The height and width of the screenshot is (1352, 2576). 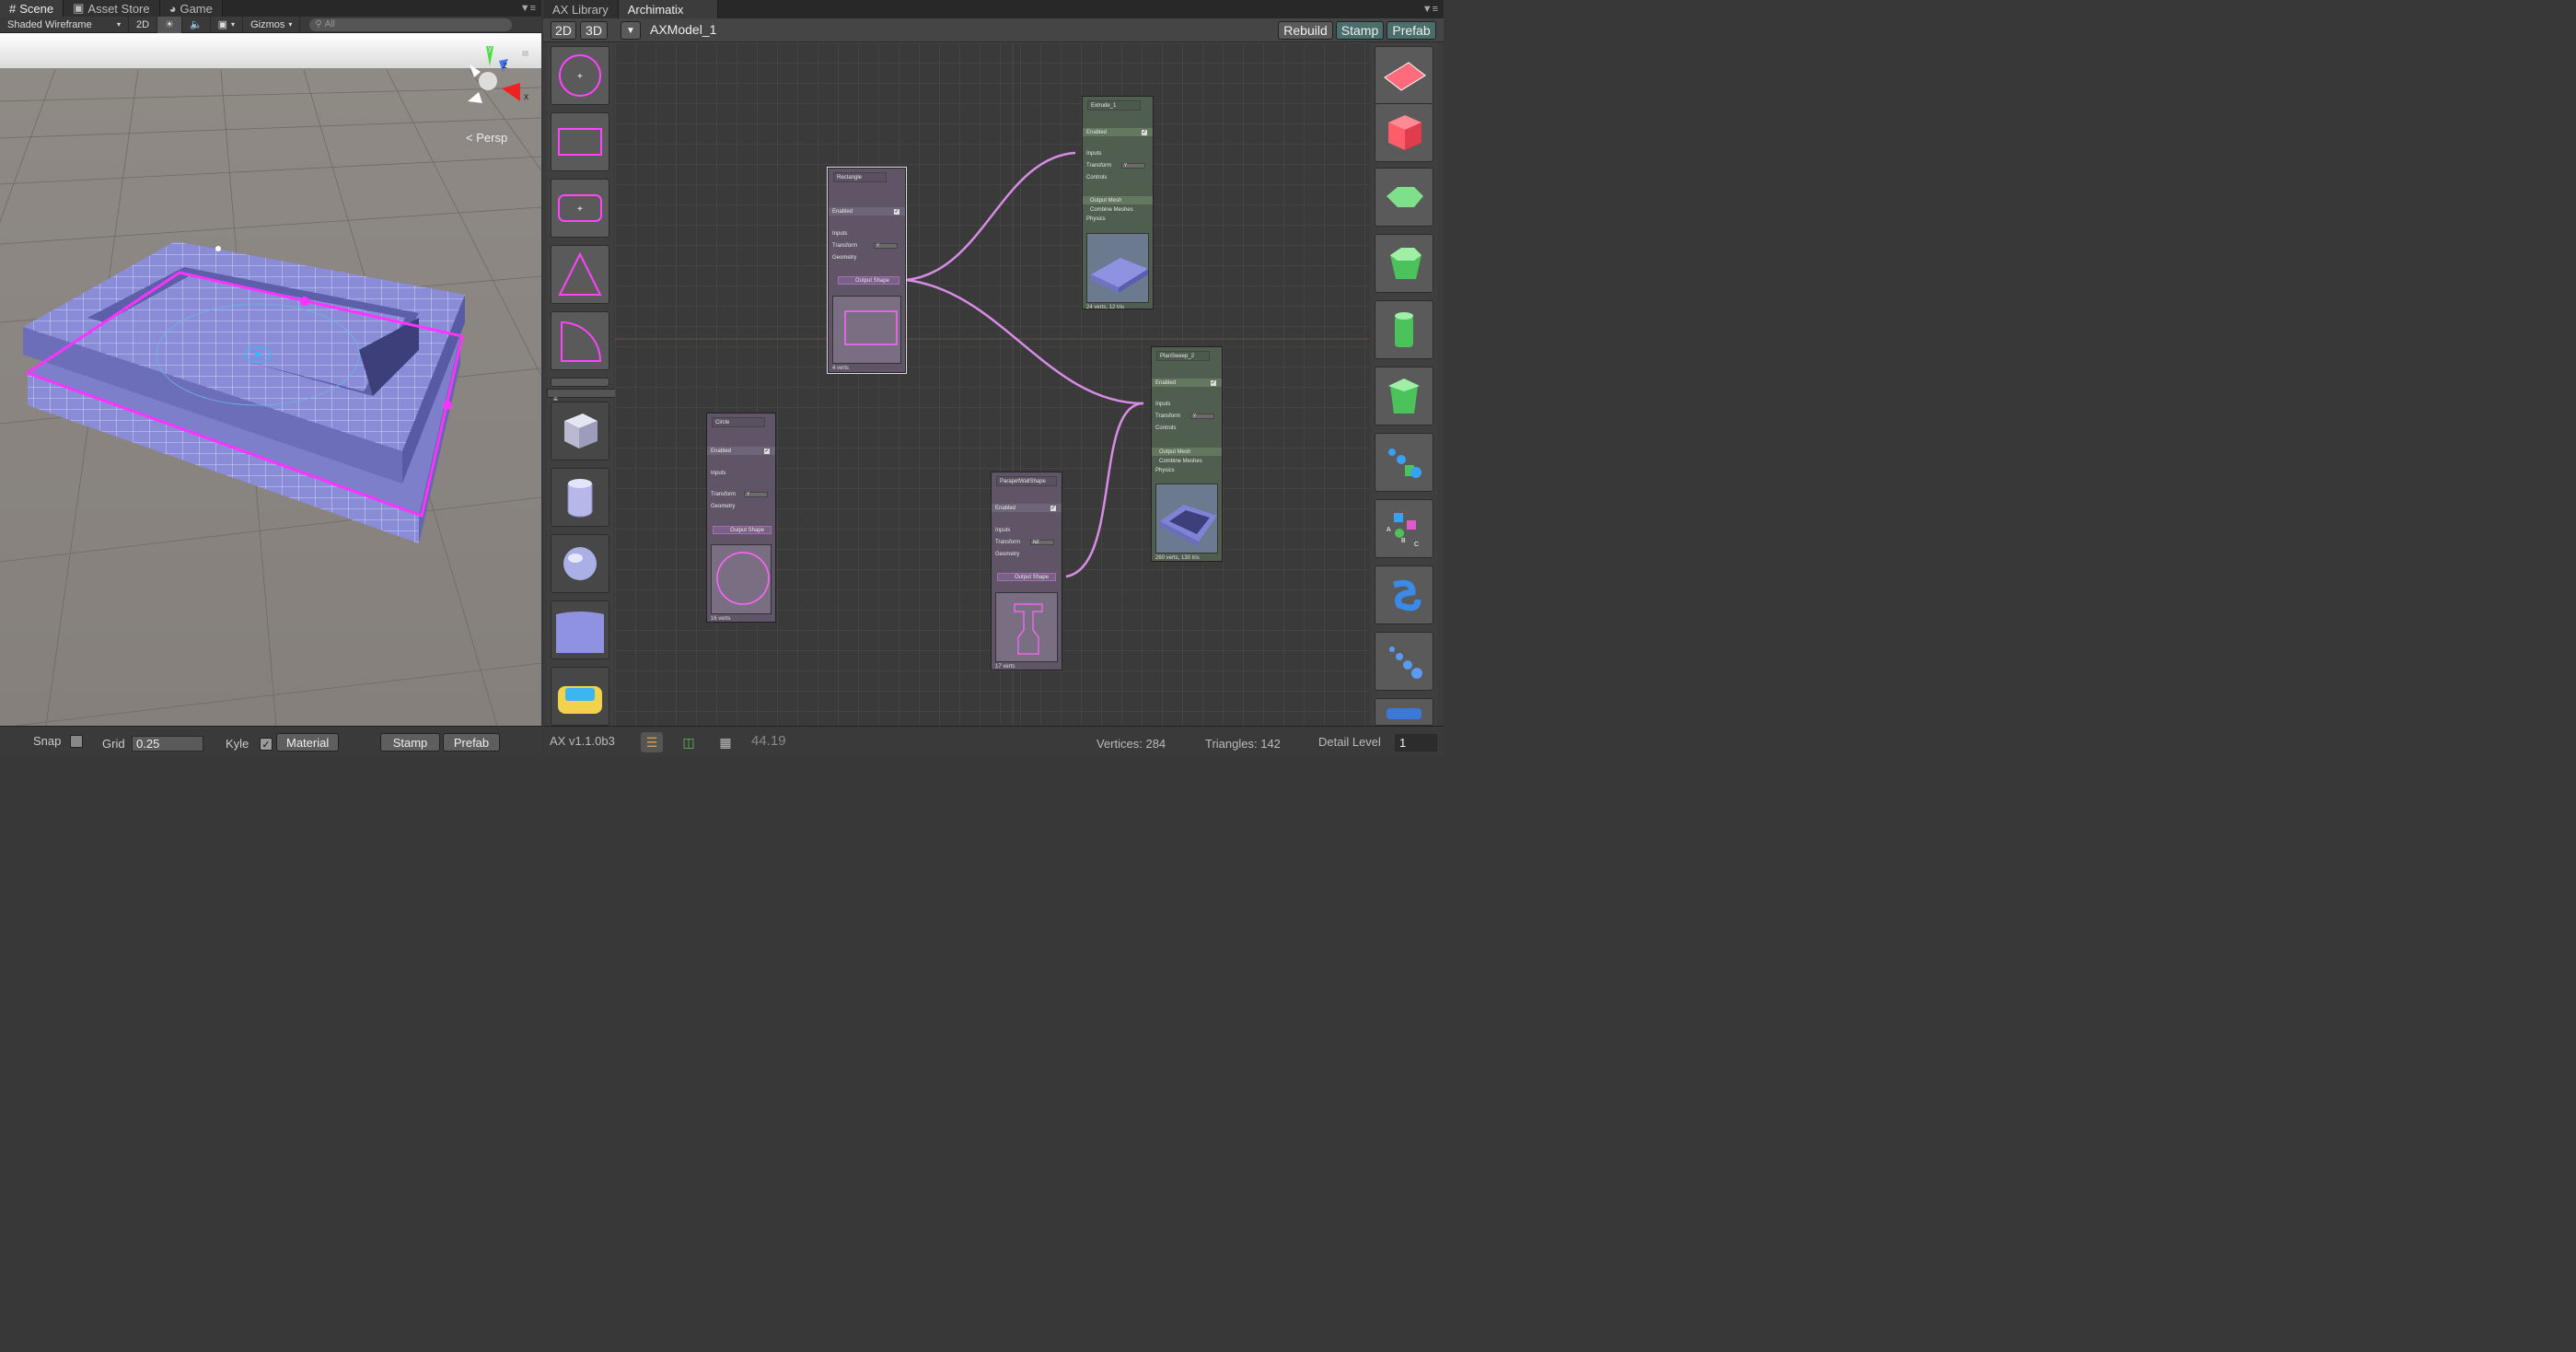 What do you see at coordinates (1183, 356) in the screenshot?
I see `node-title: PlanSweep_2` at bounding box center [1183, 356].